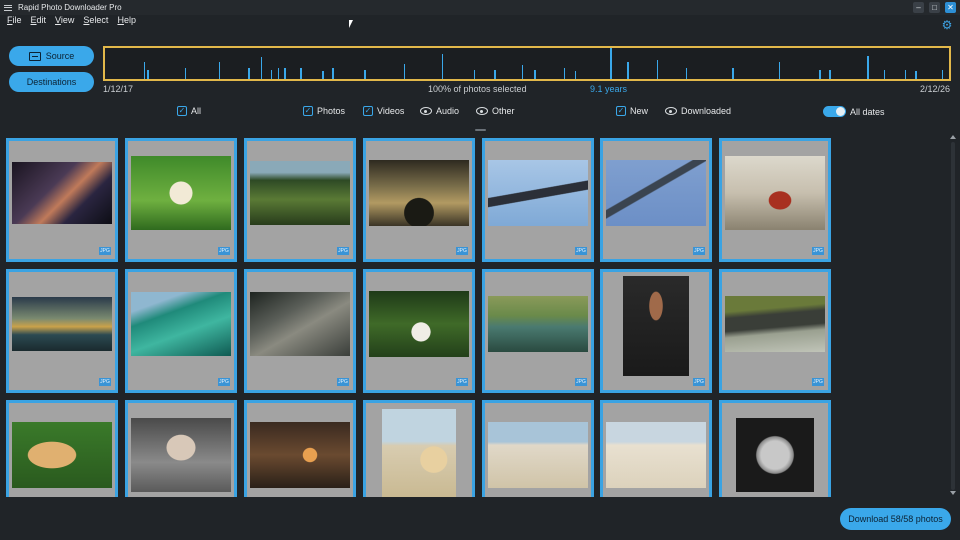 The width and height of the screenshot is (960, 540). I want to click on gear-icon: ⚙, so click(947, 25).